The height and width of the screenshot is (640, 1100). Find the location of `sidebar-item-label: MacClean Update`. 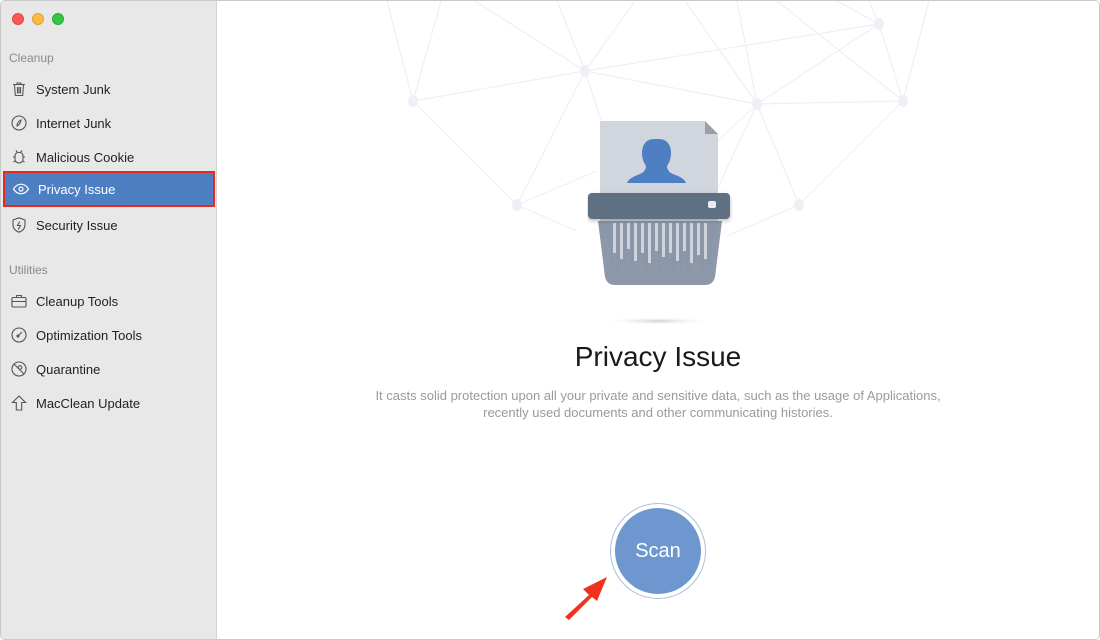

sidebar-item-label: MacClean Update is located at coordinates (88, 403).